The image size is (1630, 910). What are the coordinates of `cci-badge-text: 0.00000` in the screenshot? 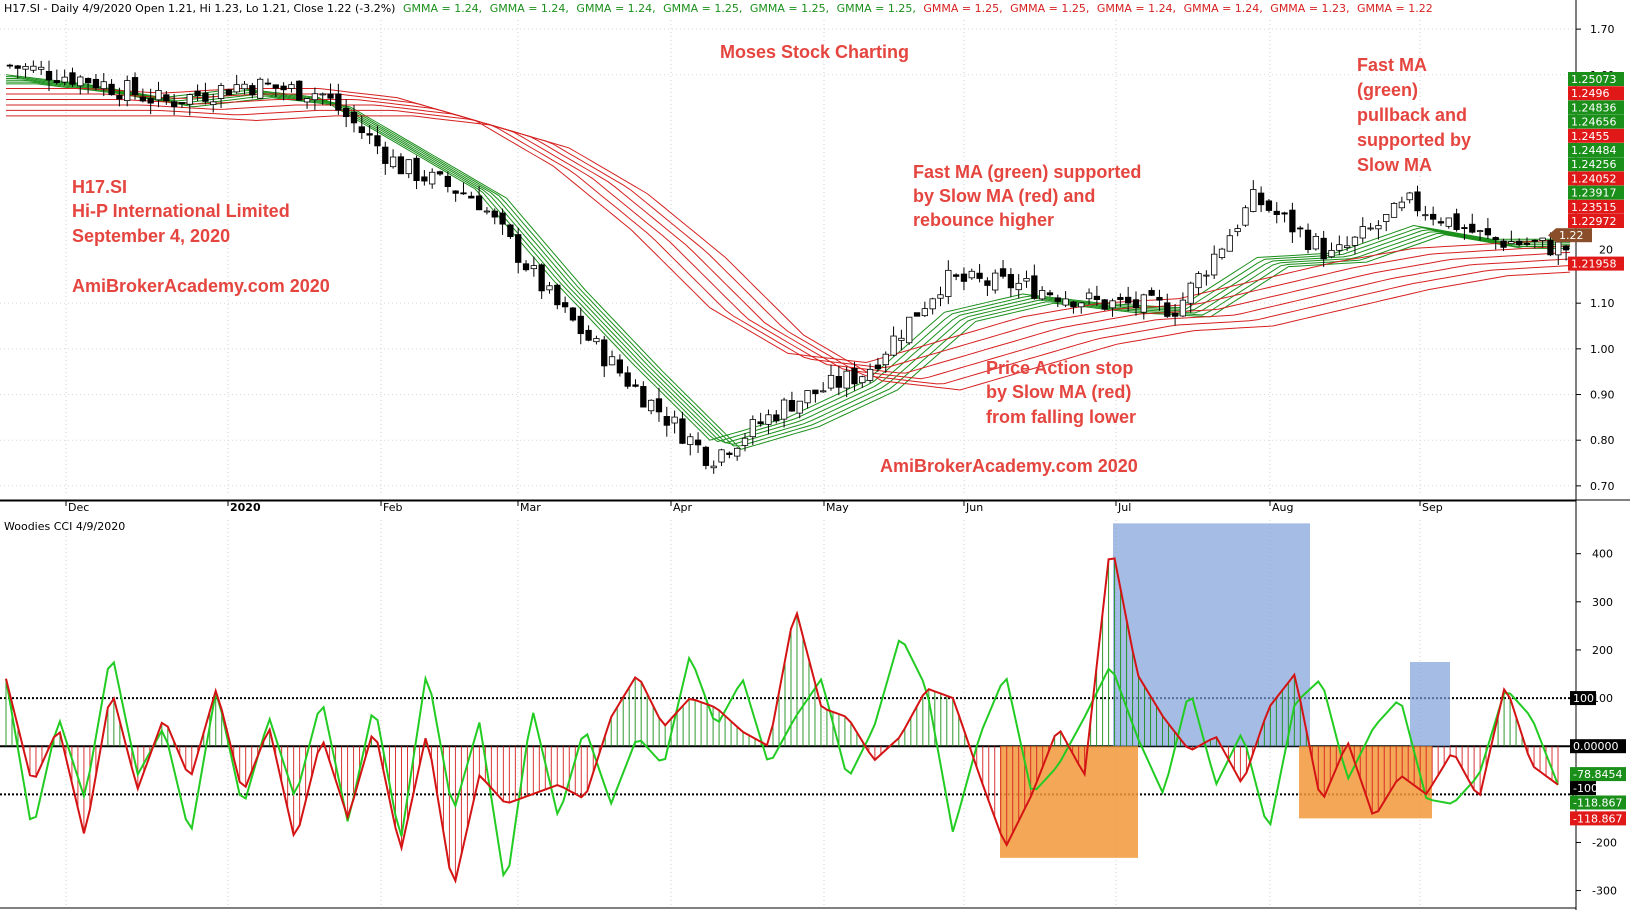 It's located at (1596, 746).